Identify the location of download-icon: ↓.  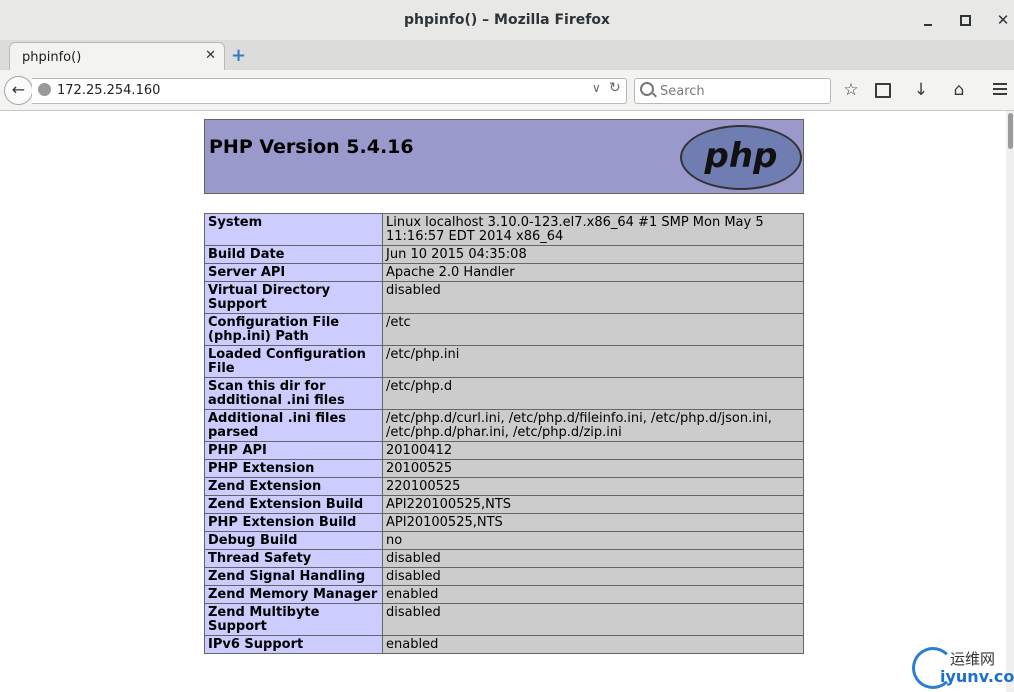
(921, 90).